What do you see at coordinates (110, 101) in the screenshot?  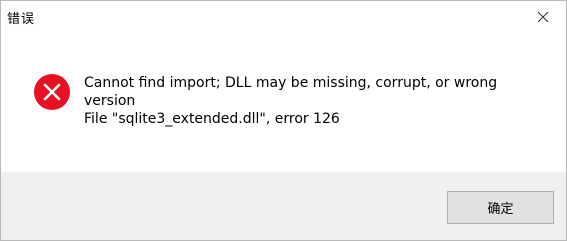 I see `message-line: version` at bounding box center [110, 101].